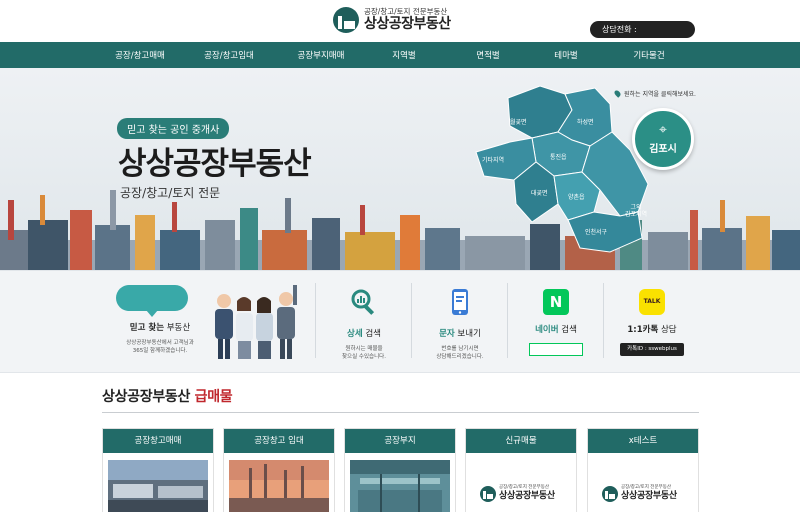 This screenshot has height=512, width=800. I want to click on kakao-title: 1:1카톡 상담, so click(652, 329).